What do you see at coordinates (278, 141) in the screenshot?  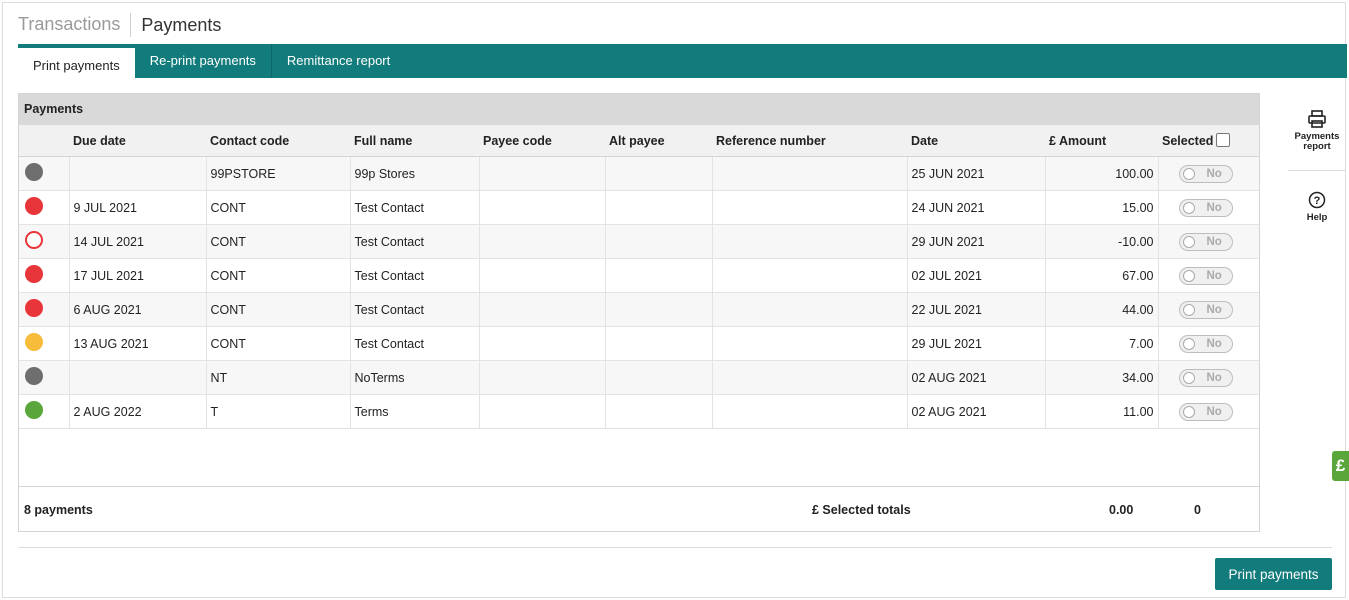 I see `col-contact-code: Contact code` at bounding box center [278, 141].